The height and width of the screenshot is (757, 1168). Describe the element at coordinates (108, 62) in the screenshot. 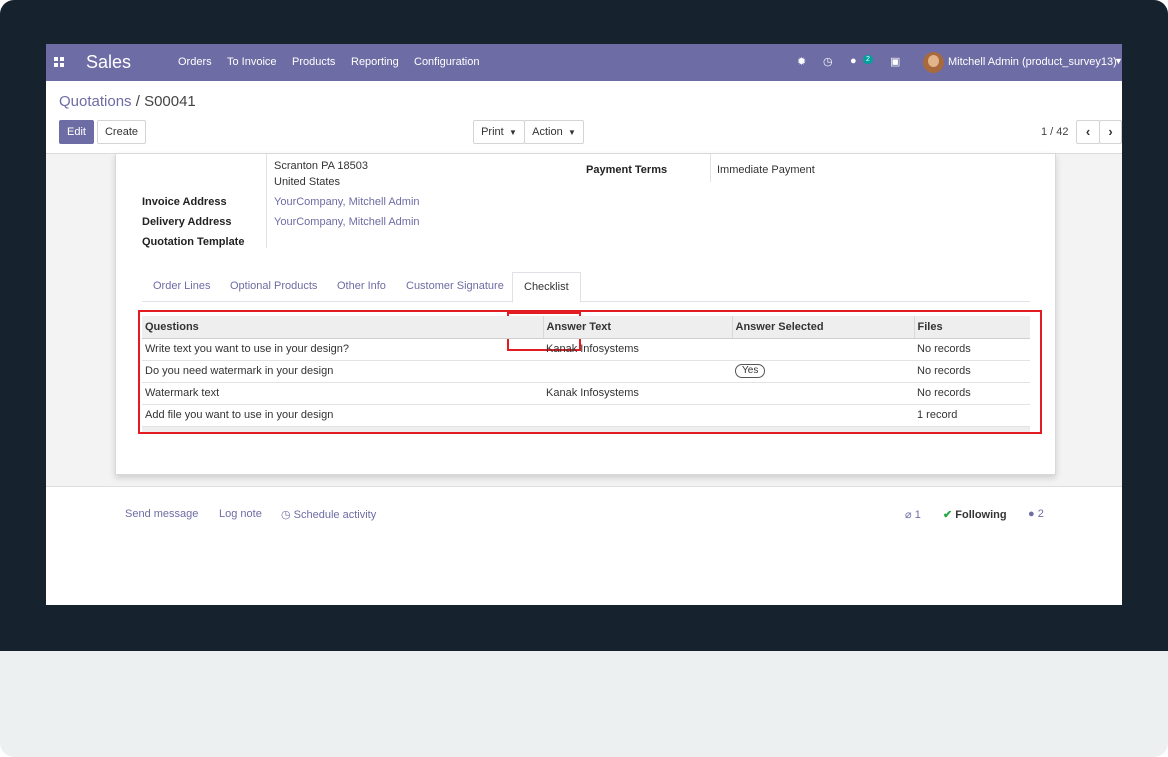

I see `app-title: Sales` at that location.